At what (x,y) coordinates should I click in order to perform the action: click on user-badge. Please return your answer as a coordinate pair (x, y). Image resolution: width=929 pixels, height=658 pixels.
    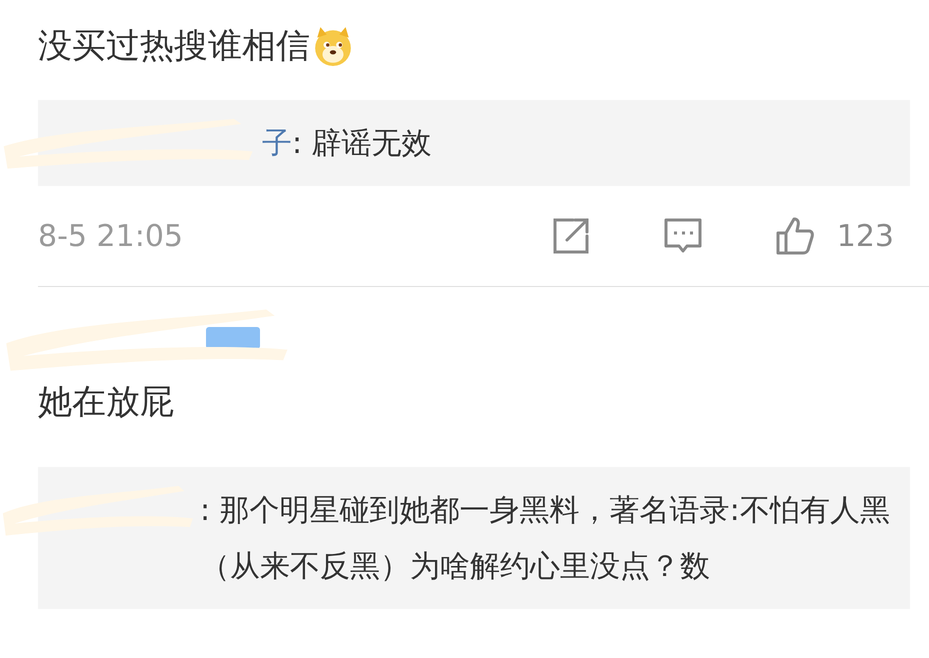
    Looking at the image, I should click on (233, 338).